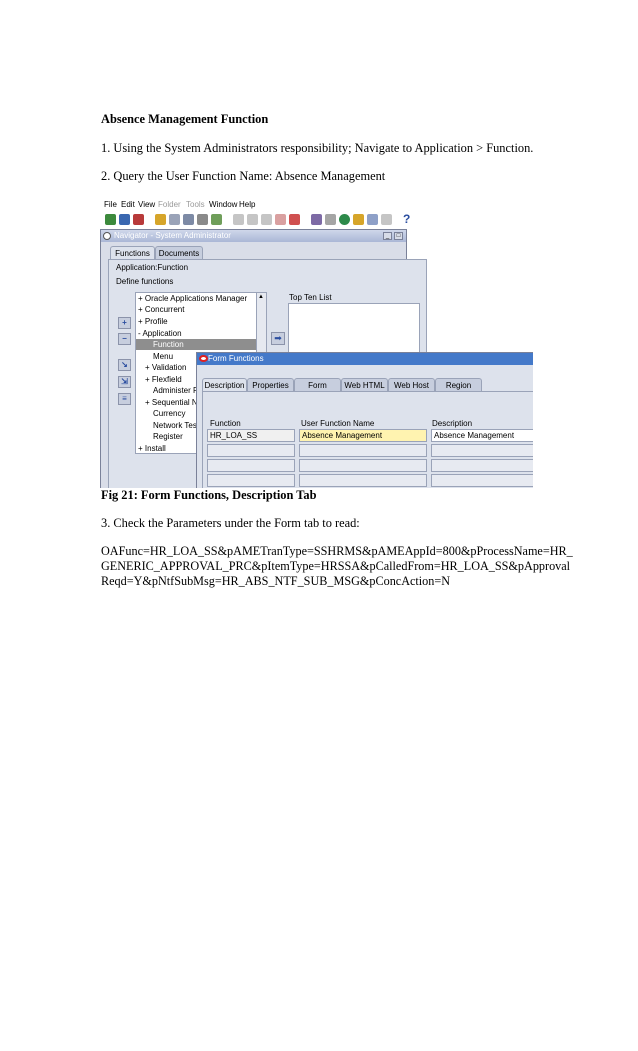 This screenshot has height=1051, width=638. I want to click on copy-icon, so click(252, 219).